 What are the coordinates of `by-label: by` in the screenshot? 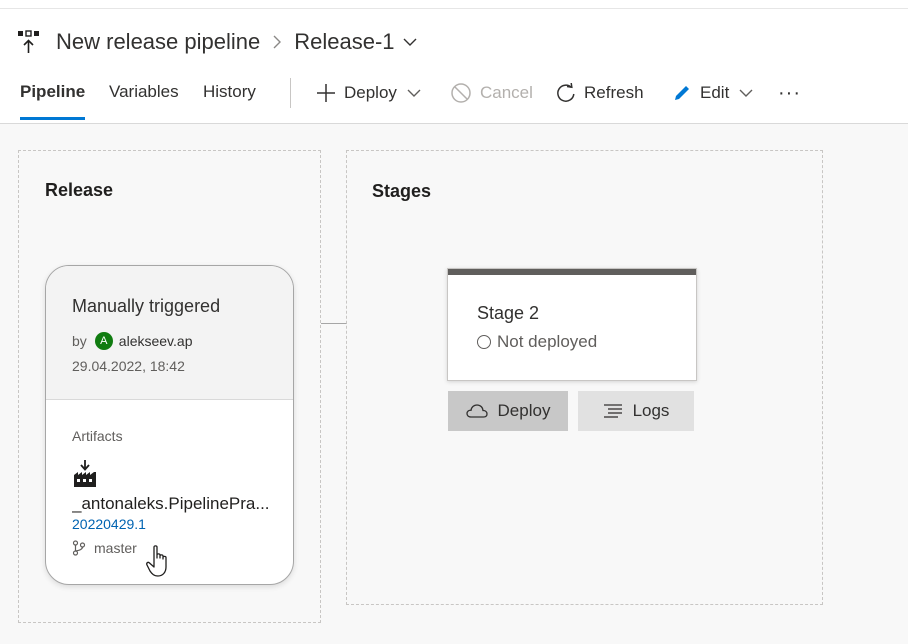 It's located at (79, 341).